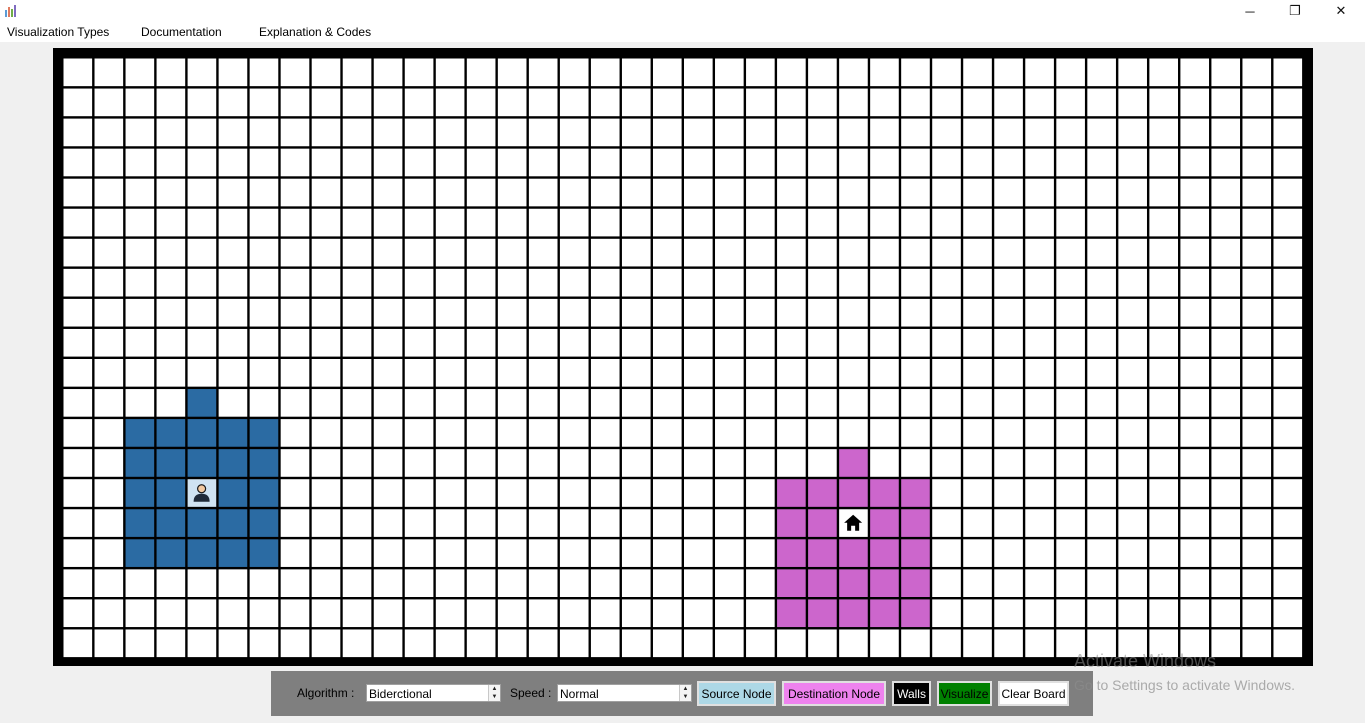 This screenshot has height=723, width=1365. I want to click on menu-visualization-types: Visualization Types, so click(58, 32).